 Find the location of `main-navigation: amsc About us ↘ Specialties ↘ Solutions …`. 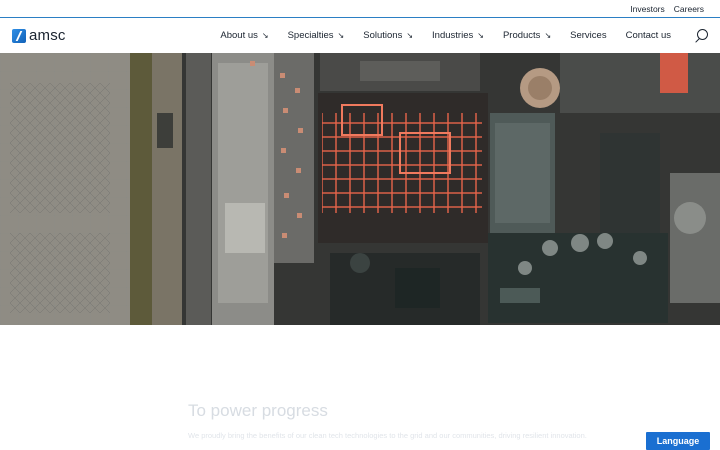

main-navigation: amsc About us ↘ Specialties ↘ Solutions … is located at coordinates (360, 35).